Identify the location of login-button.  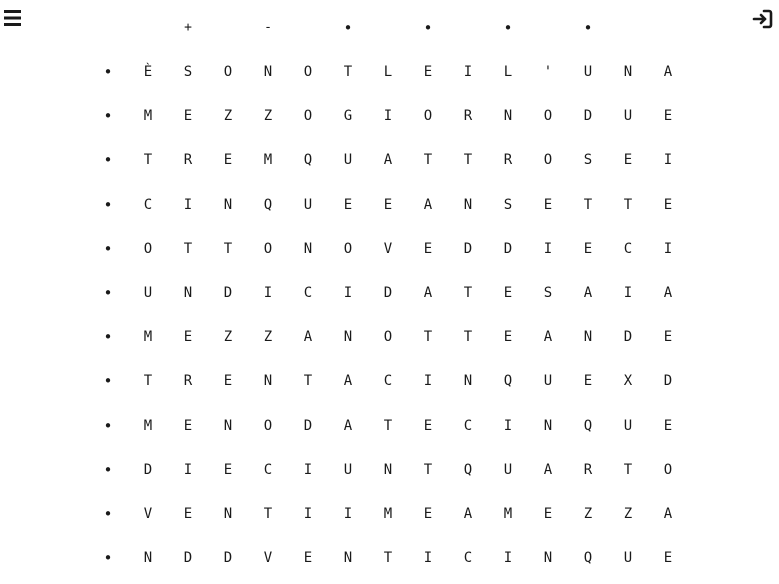
(763, 19).